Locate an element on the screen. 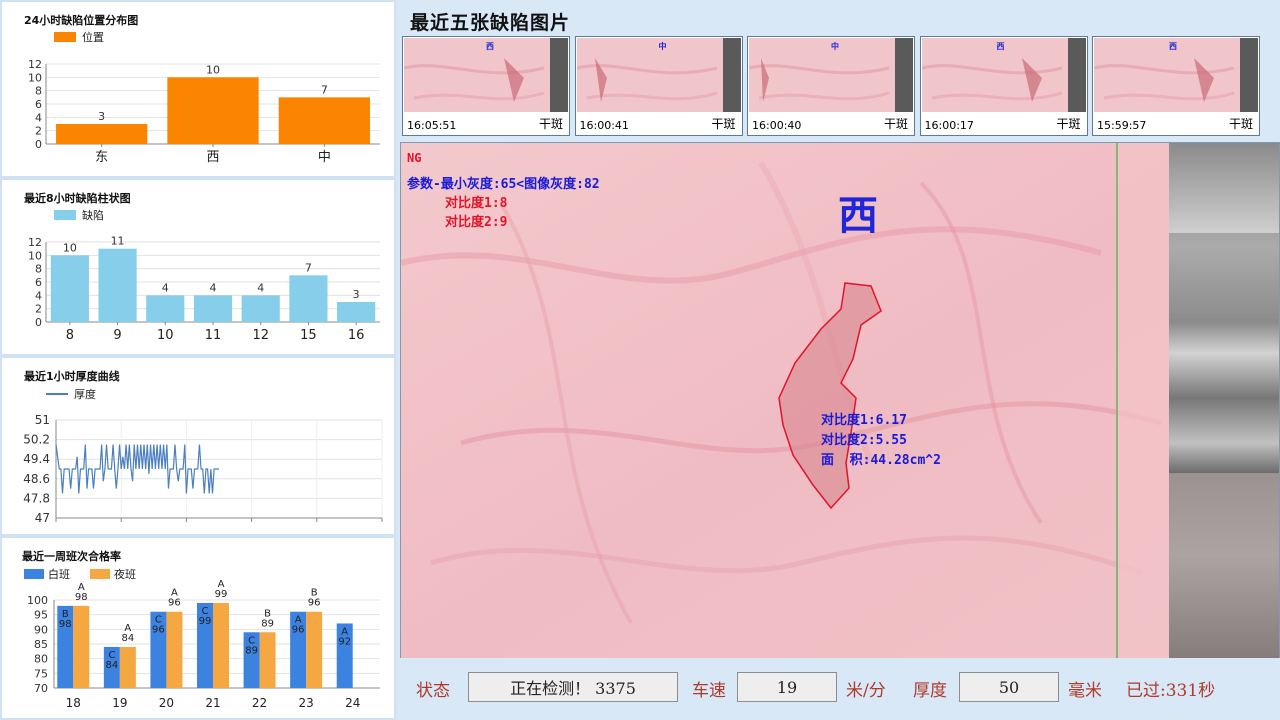  thumbnail-image: 西 is located at coordinates (1176, 75).